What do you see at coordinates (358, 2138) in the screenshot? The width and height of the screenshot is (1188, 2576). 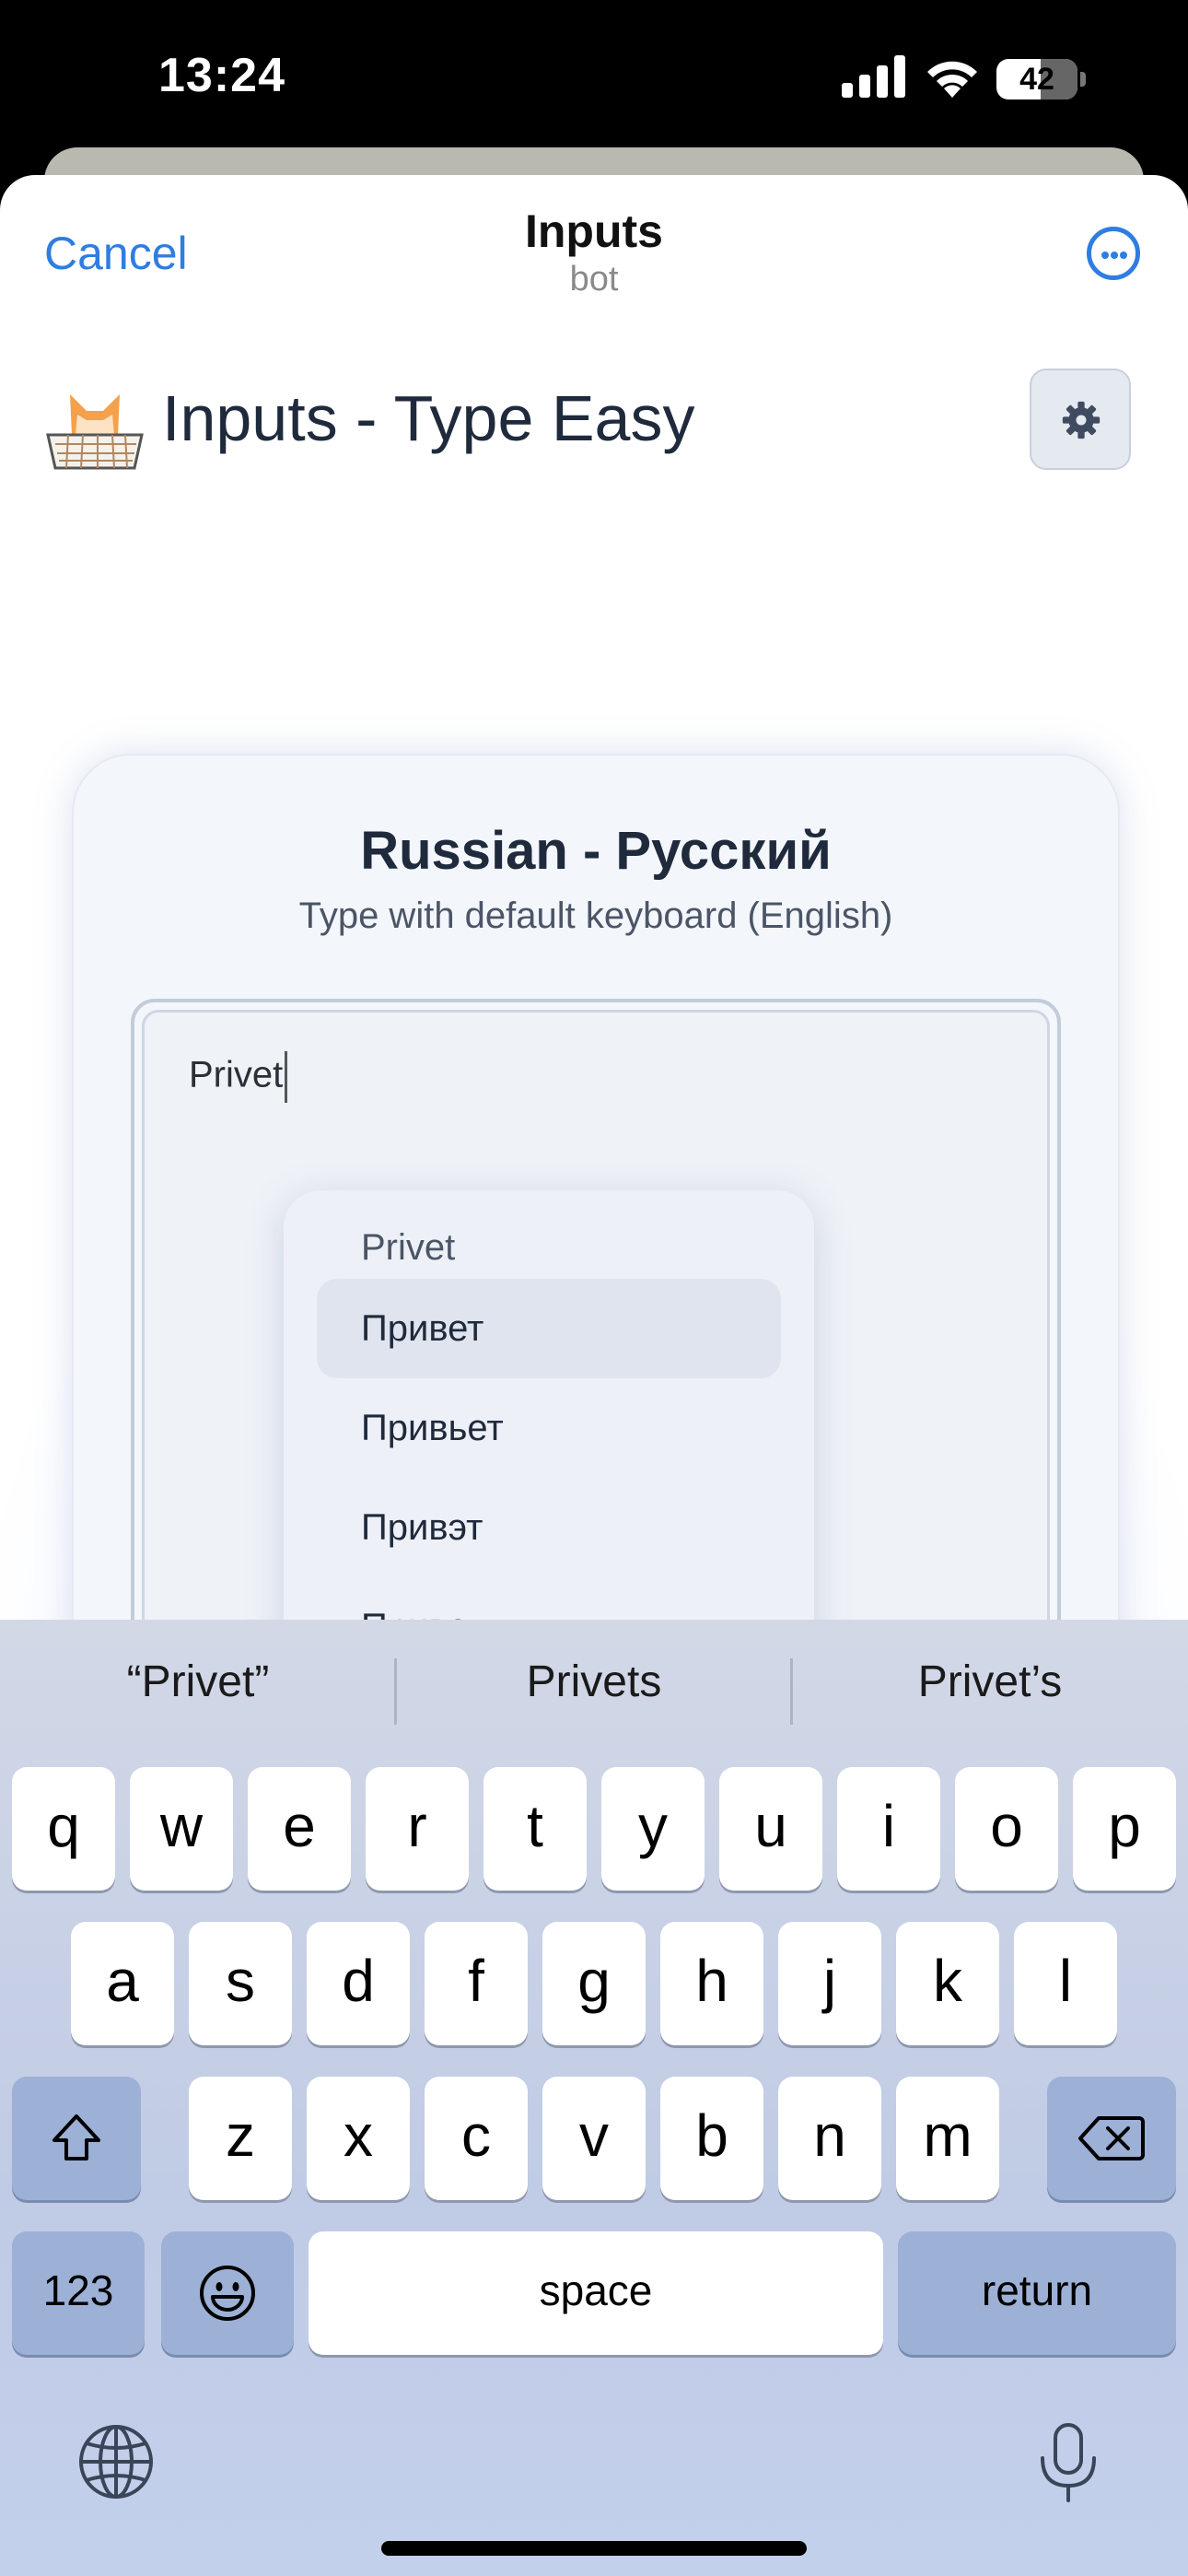 I see `key-x: x` at bounding box center [358, 2138].